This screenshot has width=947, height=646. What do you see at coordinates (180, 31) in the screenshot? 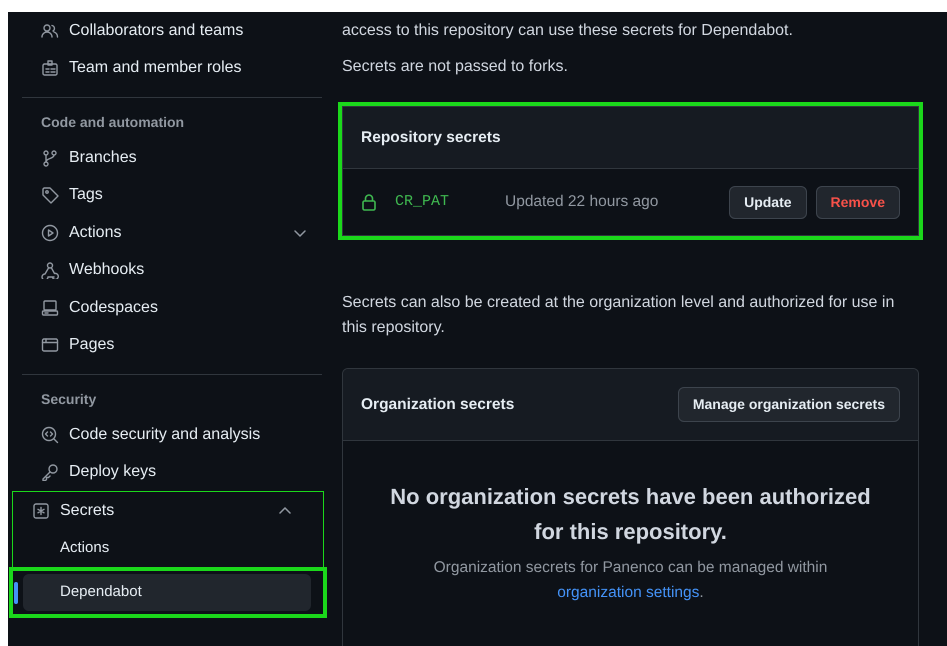
I see `sidebar-item: Collaborators and teams` at bounding box center [180, 31].